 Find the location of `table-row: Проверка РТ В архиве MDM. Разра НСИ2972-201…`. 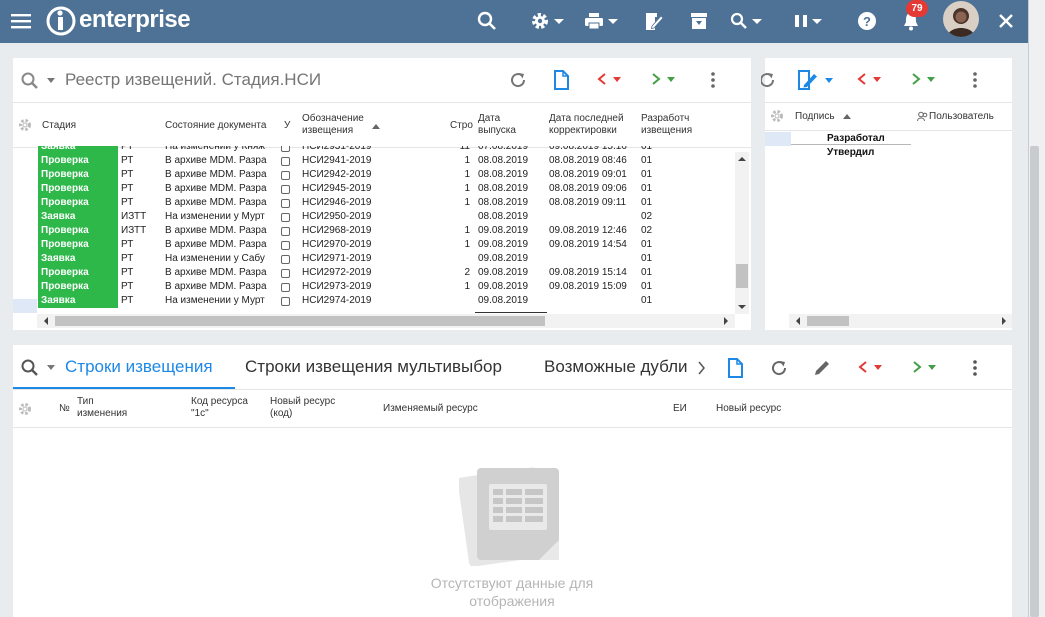

table-row: Проверка РТ В архиве MDM. Разра НСИ2972-201… is located at coordinates (374, 273).